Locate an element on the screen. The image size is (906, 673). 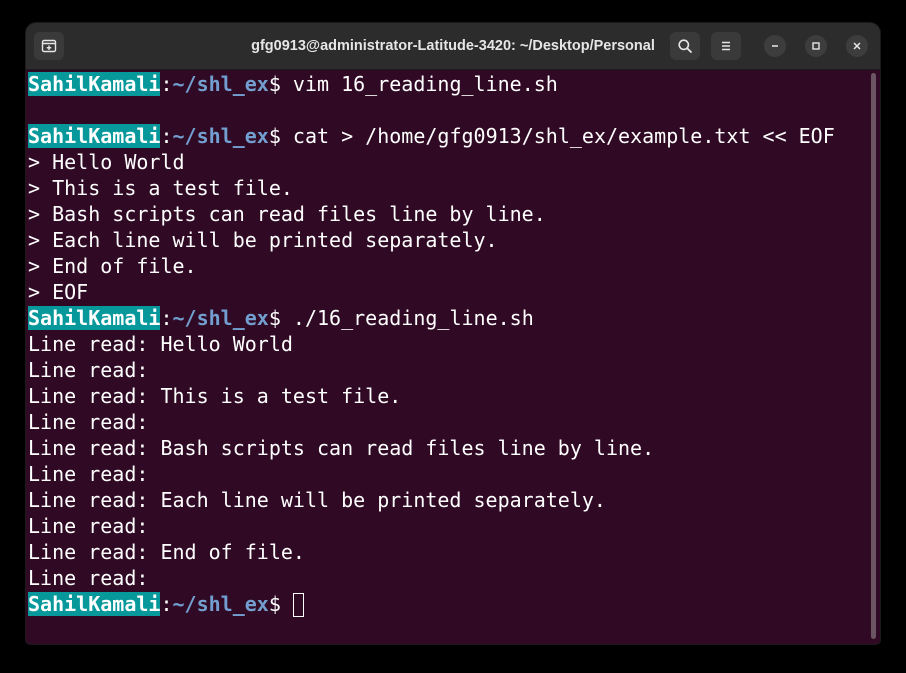
minimize-icon is located at coordinates (775, 46).